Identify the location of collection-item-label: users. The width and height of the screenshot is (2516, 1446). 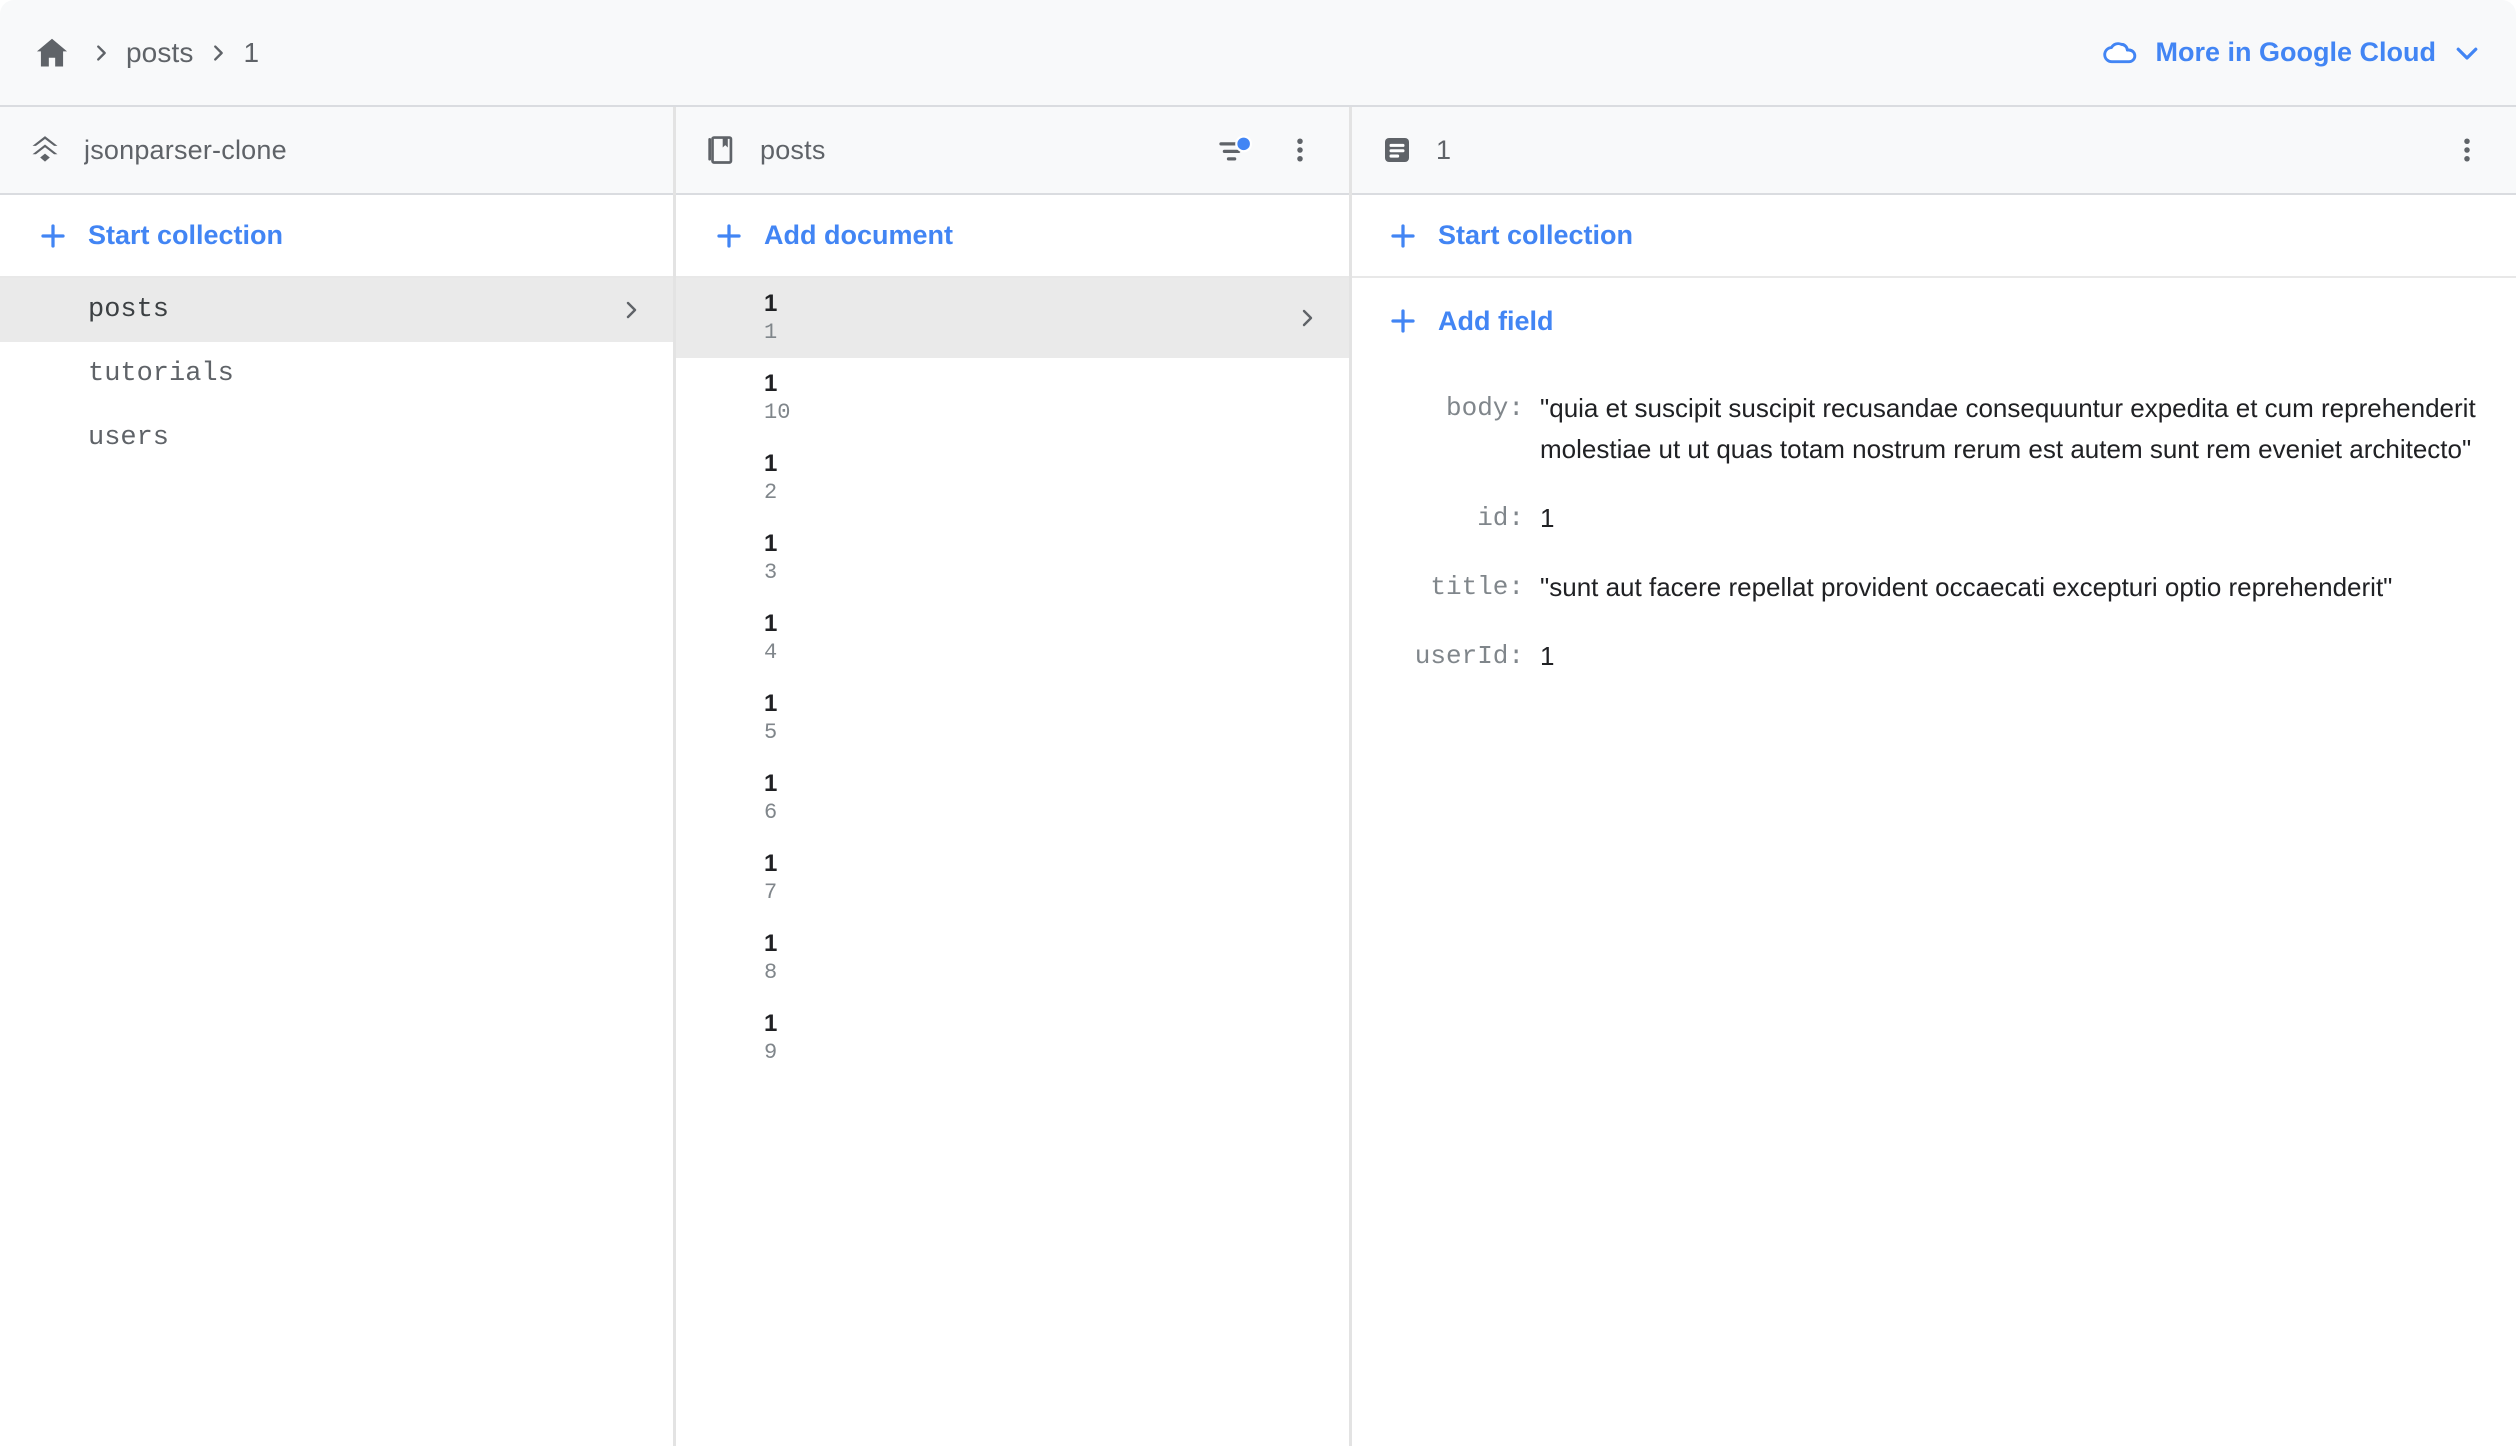
(129, 438).